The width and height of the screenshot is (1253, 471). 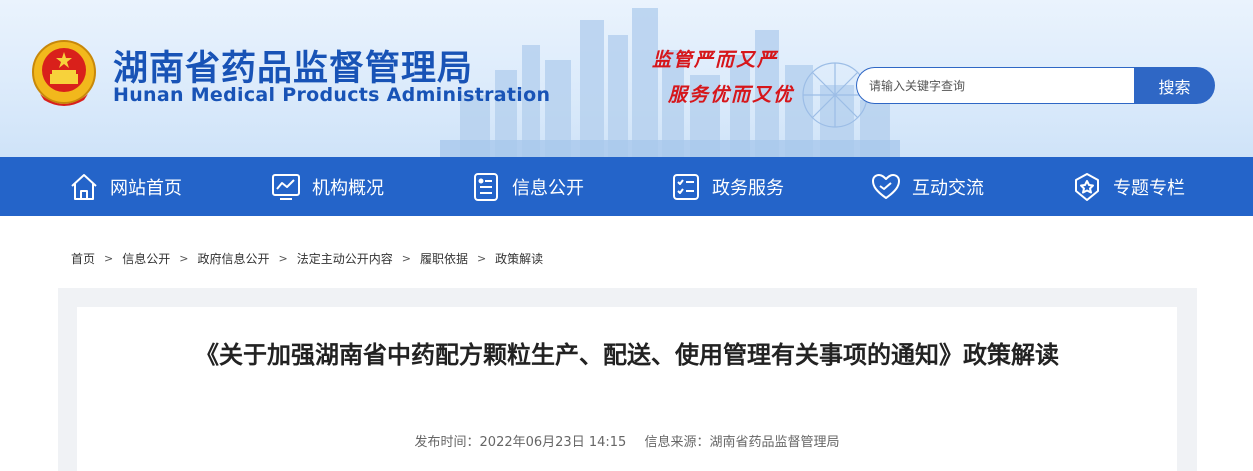 I want to click on article-meta: 发布时间：2022年06月23日 14:15 信息来源：湖南省药品监督管理局, so click(x=627, y=440).